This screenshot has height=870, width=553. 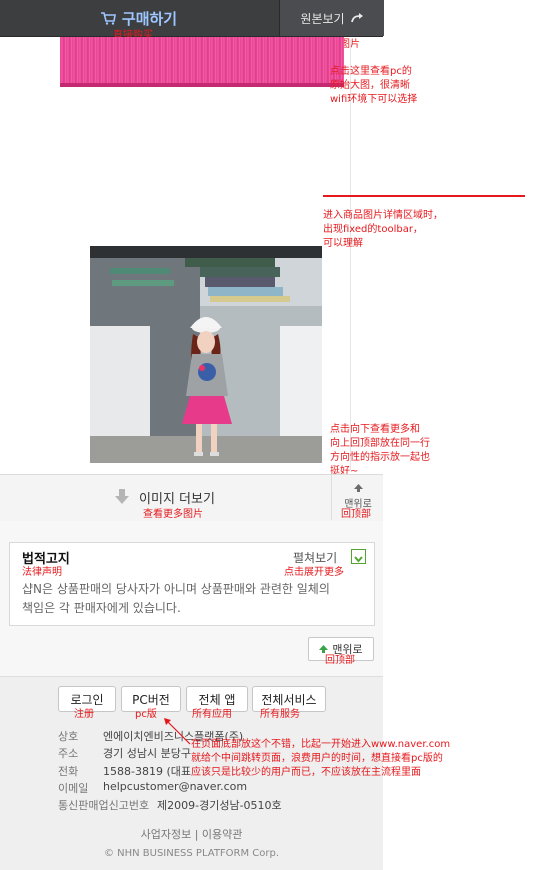 I want to click on annotation-pc-version: pc版, so click(x=146, y=714).